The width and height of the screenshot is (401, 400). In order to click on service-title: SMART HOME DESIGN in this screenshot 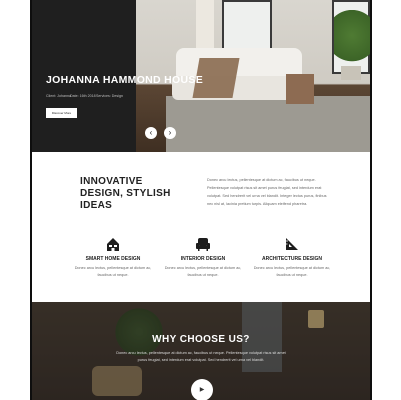, I will do `click(113, 259)`.